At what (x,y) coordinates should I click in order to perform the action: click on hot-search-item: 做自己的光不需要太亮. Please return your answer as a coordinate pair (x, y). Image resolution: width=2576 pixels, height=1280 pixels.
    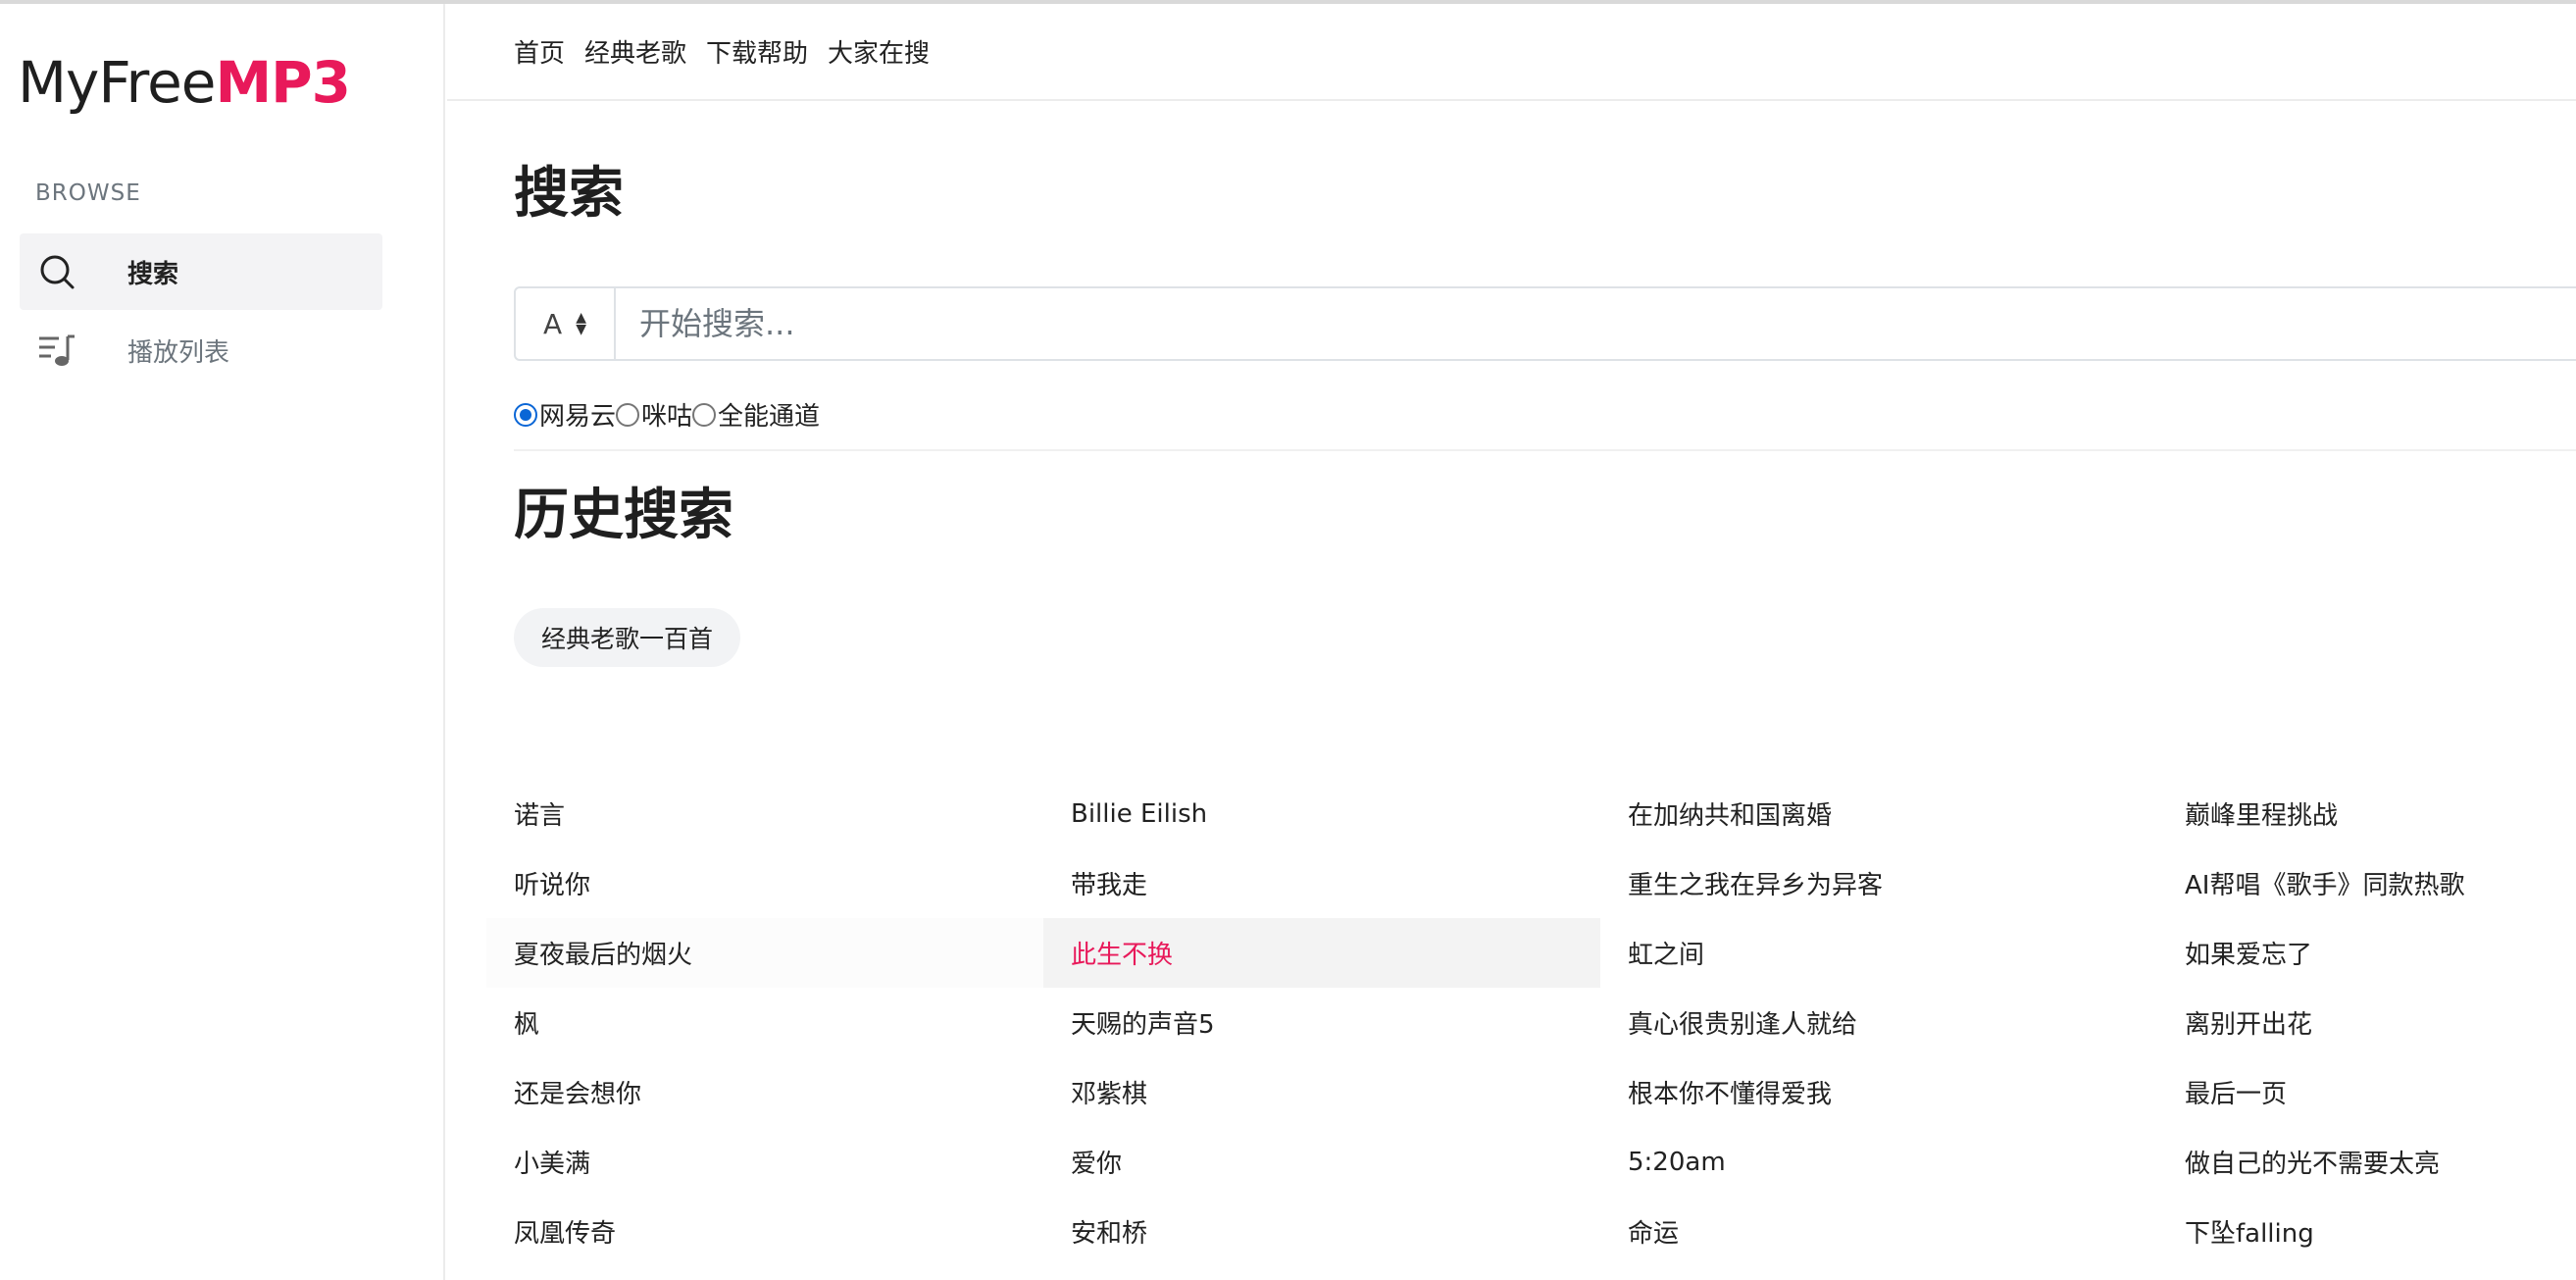
    Looking at the image, I should click on (2366, 1162).